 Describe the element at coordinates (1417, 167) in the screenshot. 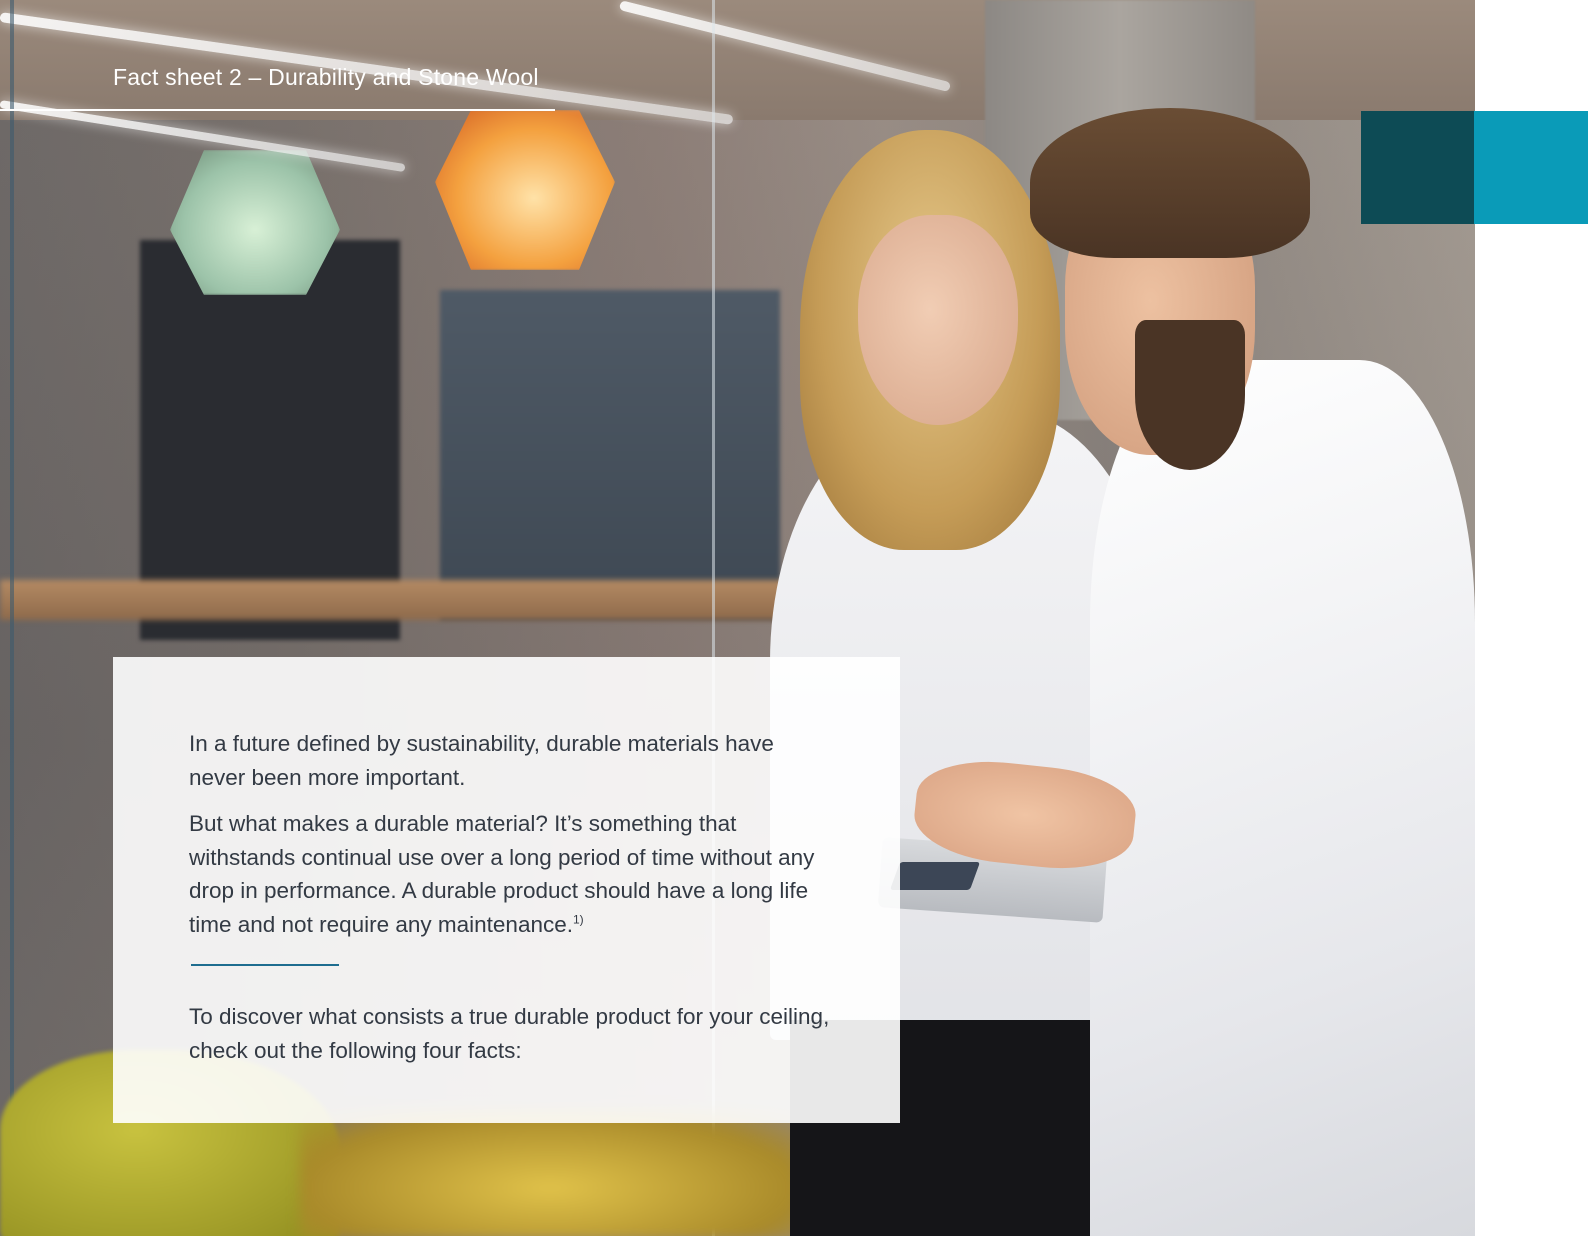

I see `accent-block-dark` at that location.